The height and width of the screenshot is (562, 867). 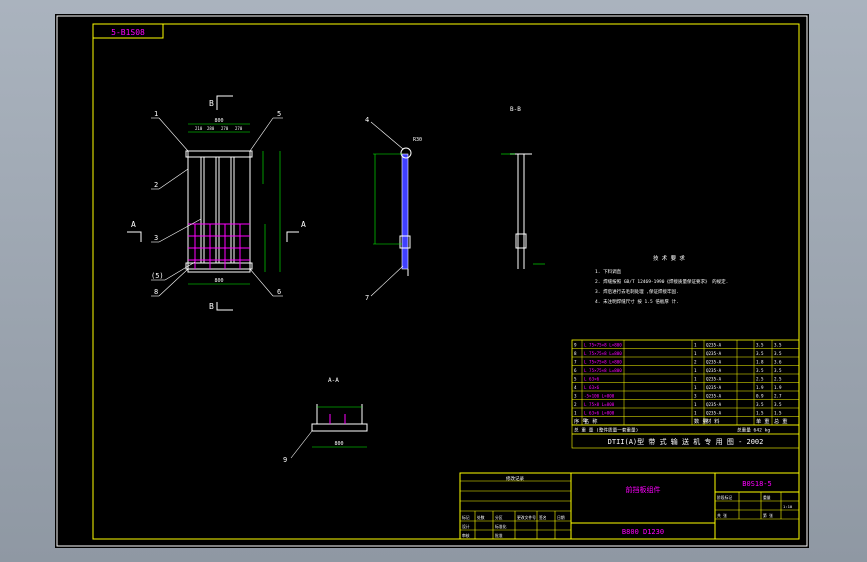 What do you see at coordinates (466, 526) in the screenshot?
I see `svg-text: 设计` at bounding box center [466, 526].